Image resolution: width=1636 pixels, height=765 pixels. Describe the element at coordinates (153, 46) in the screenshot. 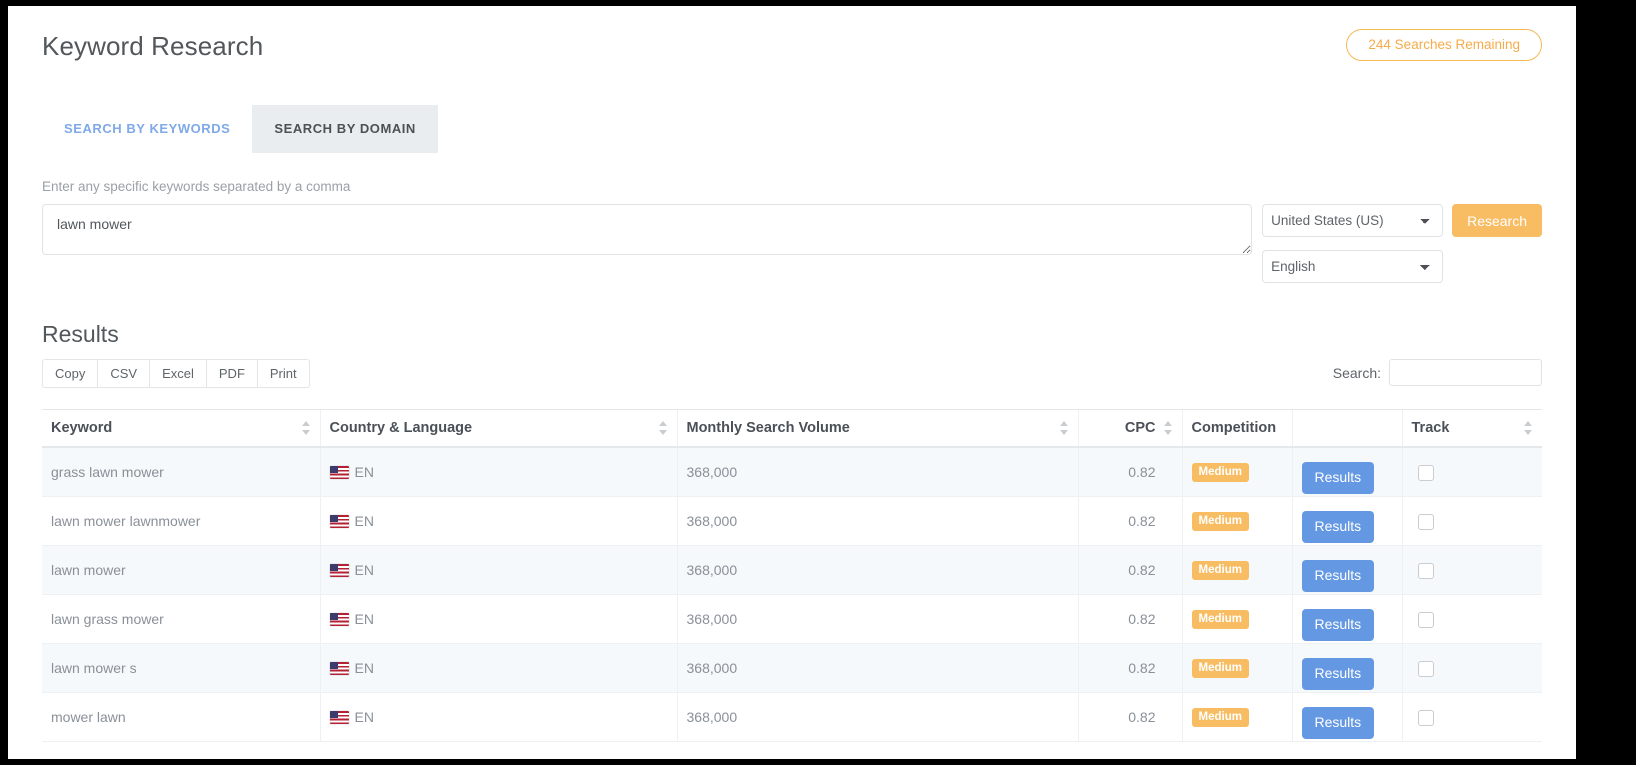

I see `page-title: Keyword Research` at that location.